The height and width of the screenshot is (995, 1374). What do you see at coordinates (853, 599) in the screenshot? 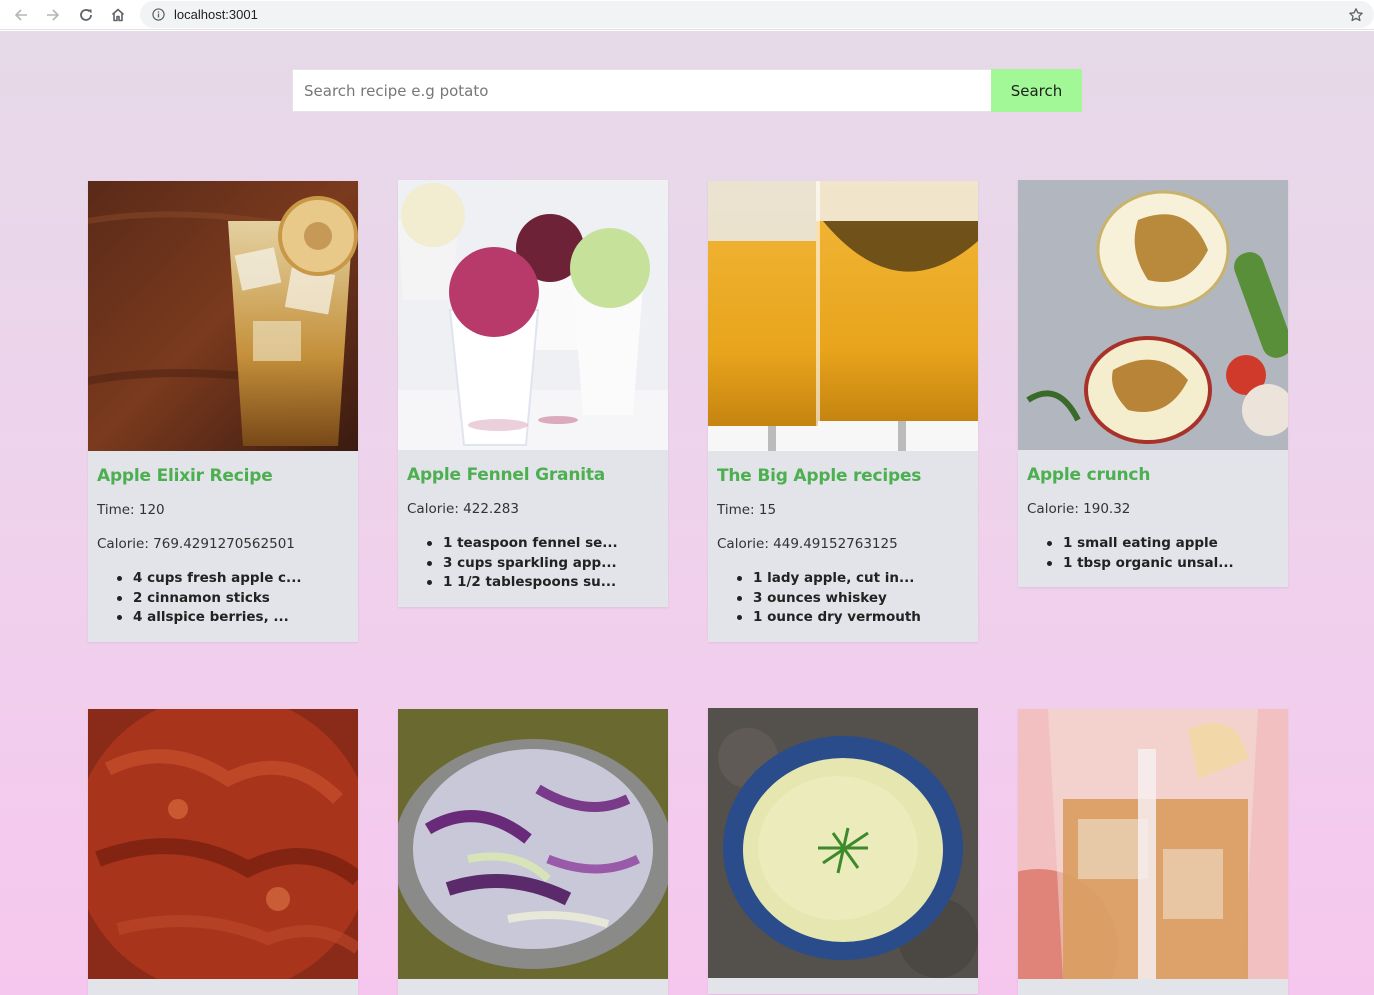
I see `ingredient-item: 3 ounces whiskey` at bounding box center [853, 599].